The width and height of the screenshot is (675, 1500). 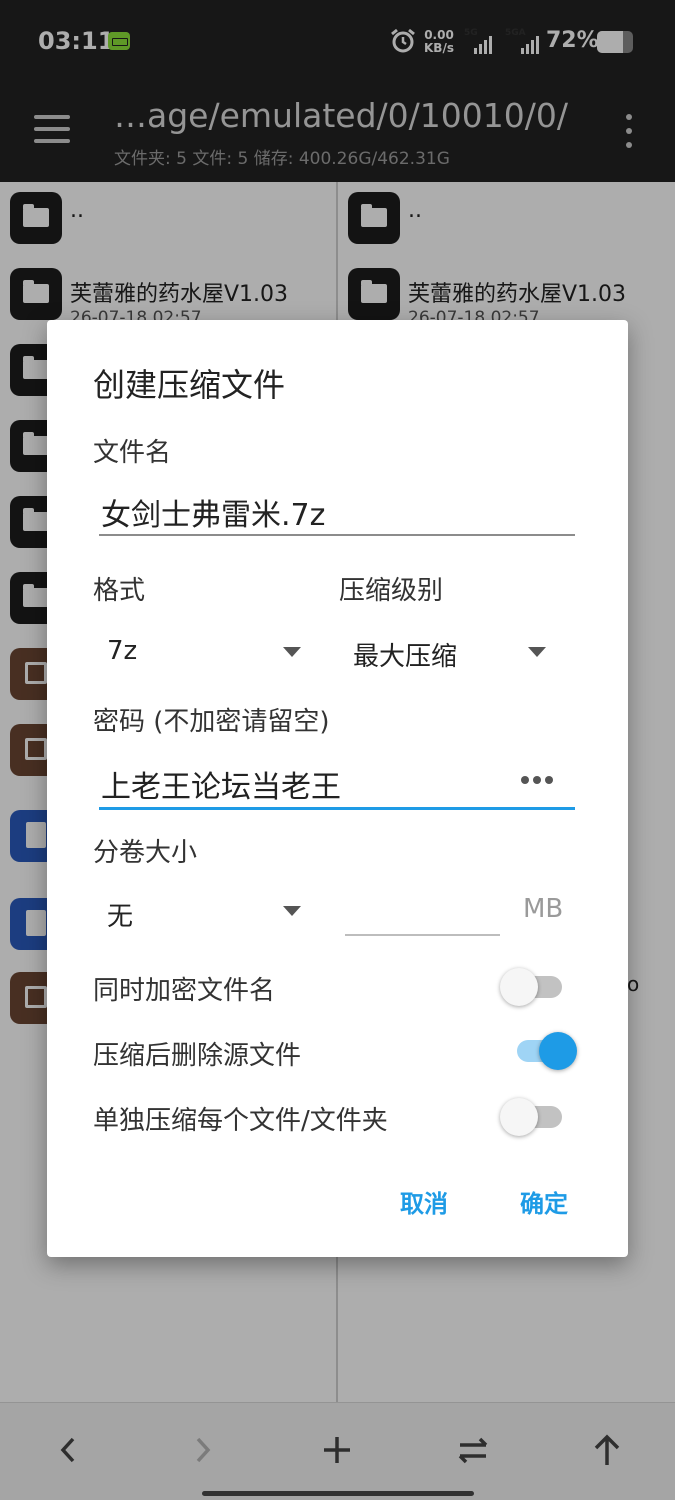 I want to click on delete-source-toggle, so click(x=544, y=1050).